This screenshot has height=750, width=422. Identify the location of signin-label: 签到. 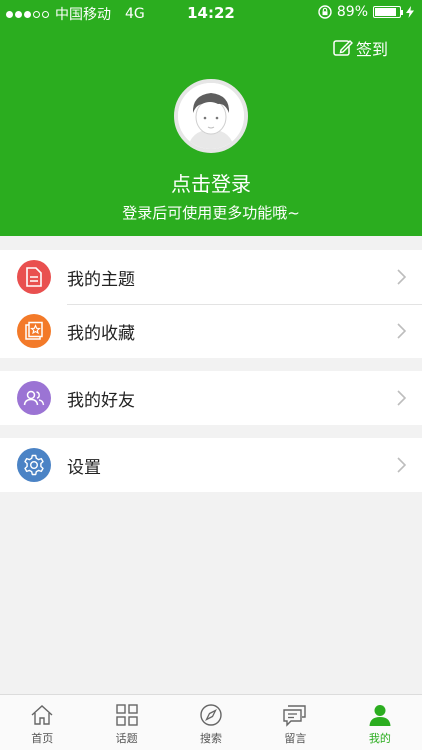
(371, 49).